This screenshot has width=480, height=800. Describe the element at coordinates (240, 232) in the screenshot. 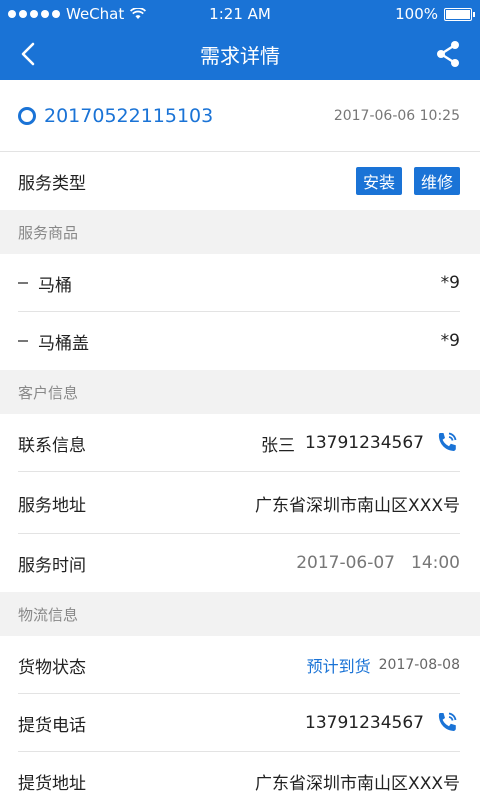

I see `goods-section-header: 服务商品` at that location.